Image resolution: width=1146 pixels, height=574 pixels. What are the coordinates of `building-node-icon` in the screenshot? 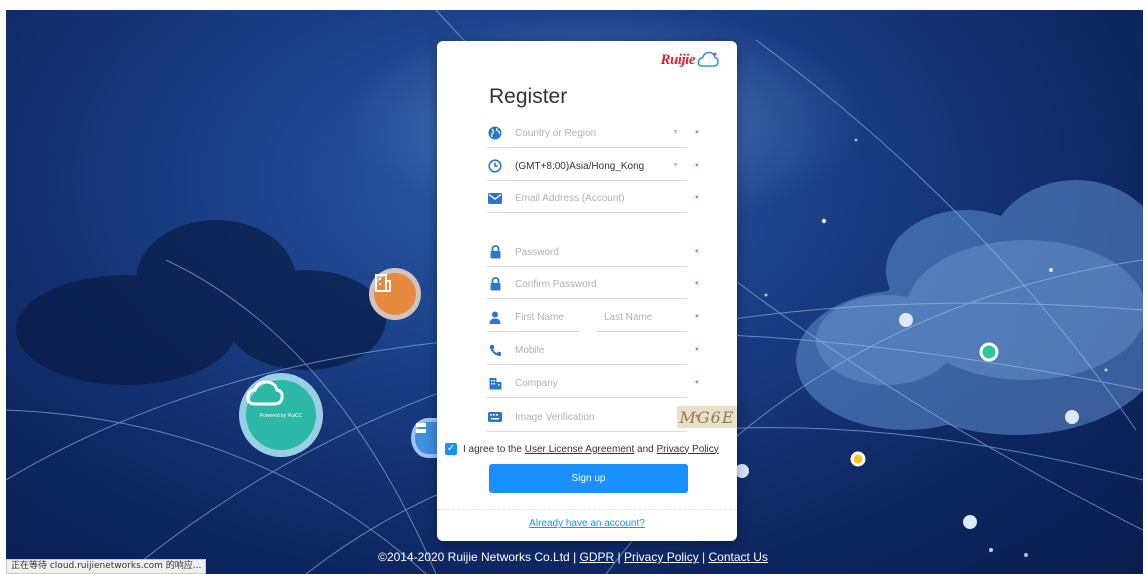 It's located at (395, 294).